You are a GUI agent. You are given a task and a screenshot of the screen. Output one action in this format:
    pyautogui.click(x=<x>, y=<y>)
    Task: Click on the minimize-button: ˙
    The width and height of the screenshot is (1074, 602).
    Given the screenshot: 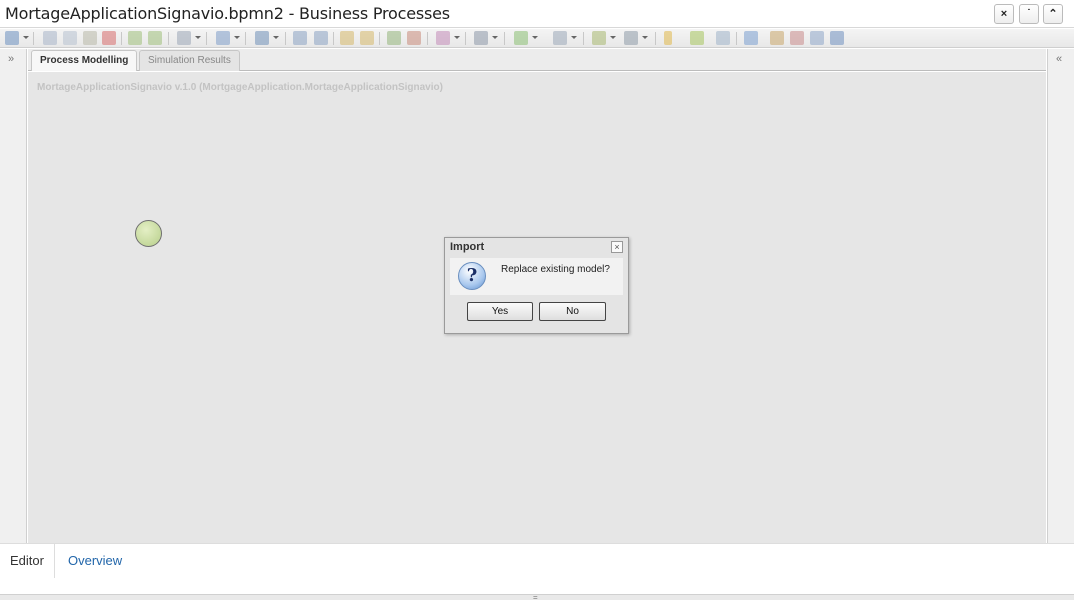 What is the action you would take?
    pyautogui.click(x=1029, y=14)
    